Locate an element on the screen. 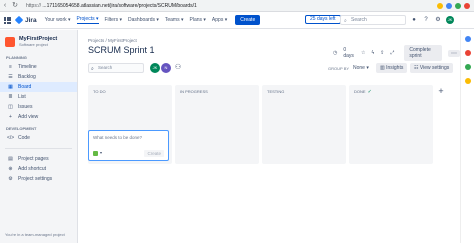  sidebar-item-add-view: + Add view is located at coordinates (38, 117).